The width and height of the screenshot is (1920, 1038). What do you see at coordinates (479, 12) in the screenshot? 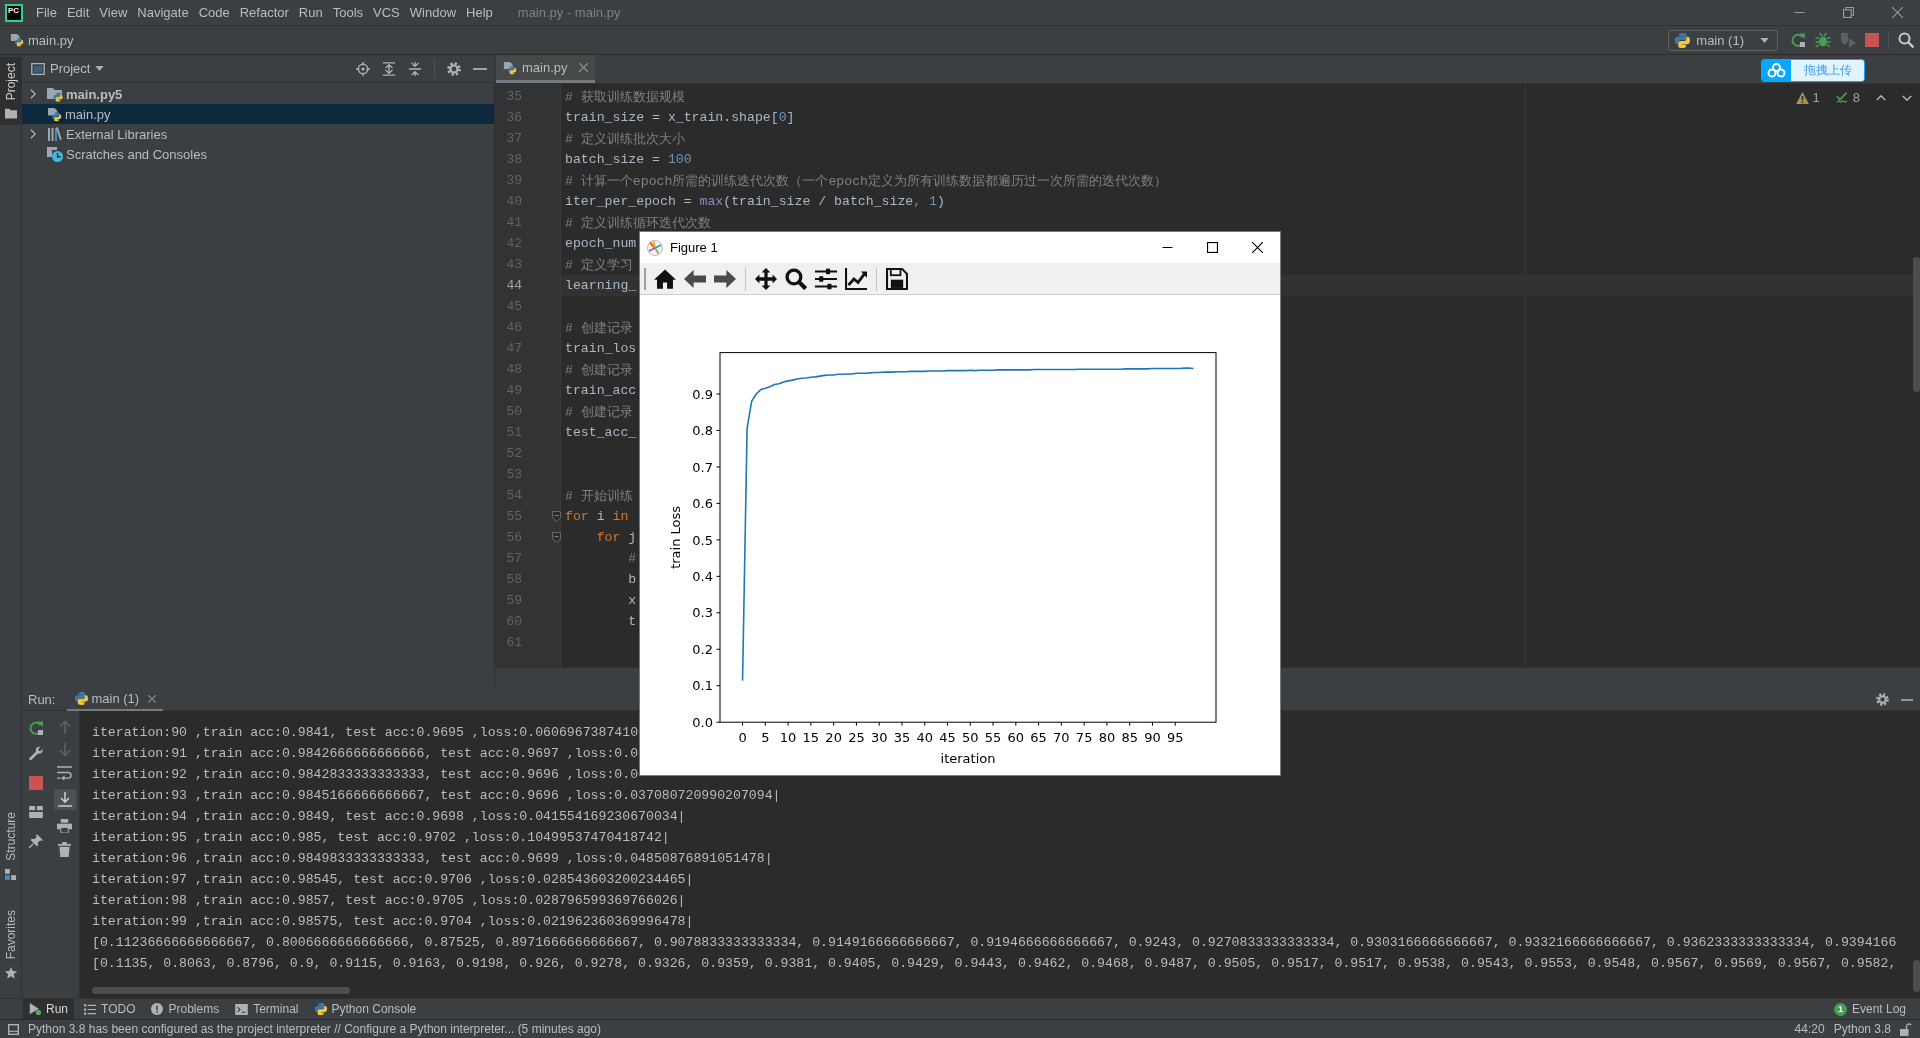
I see `menu-item: Help` at bounding box center [479, 12].